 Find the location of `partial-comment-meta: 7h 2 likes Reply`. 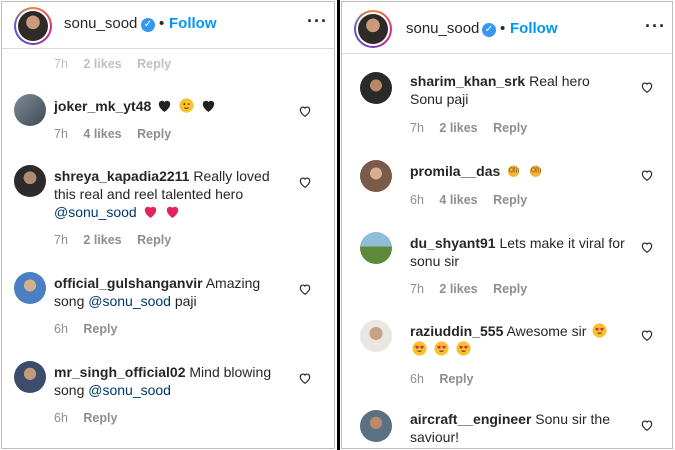

partial-comment-meta: 7h 2 likes Reply is located at coordinates (118, 64).